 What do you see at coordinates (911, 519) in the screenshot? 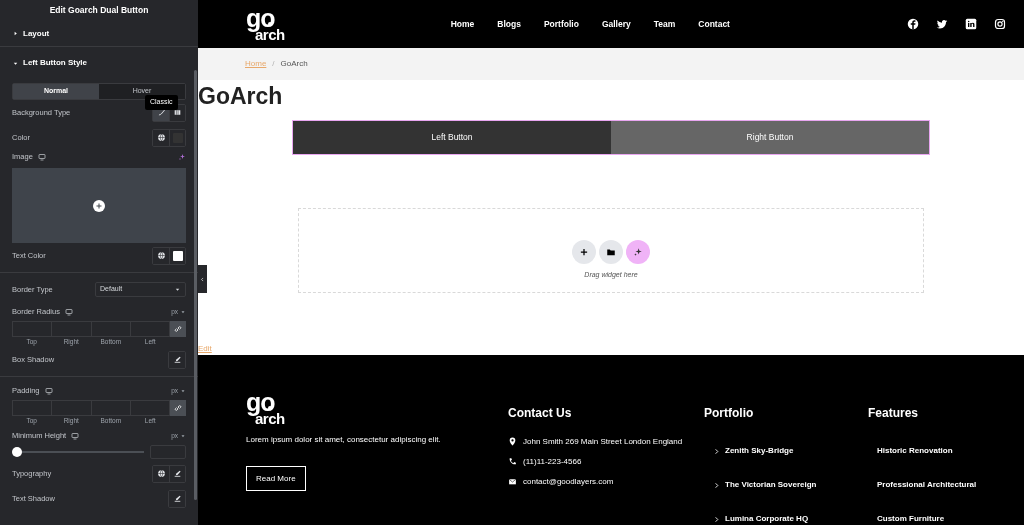
I see `footer-link: Custom Furniture` at bounding box center [911, 519].